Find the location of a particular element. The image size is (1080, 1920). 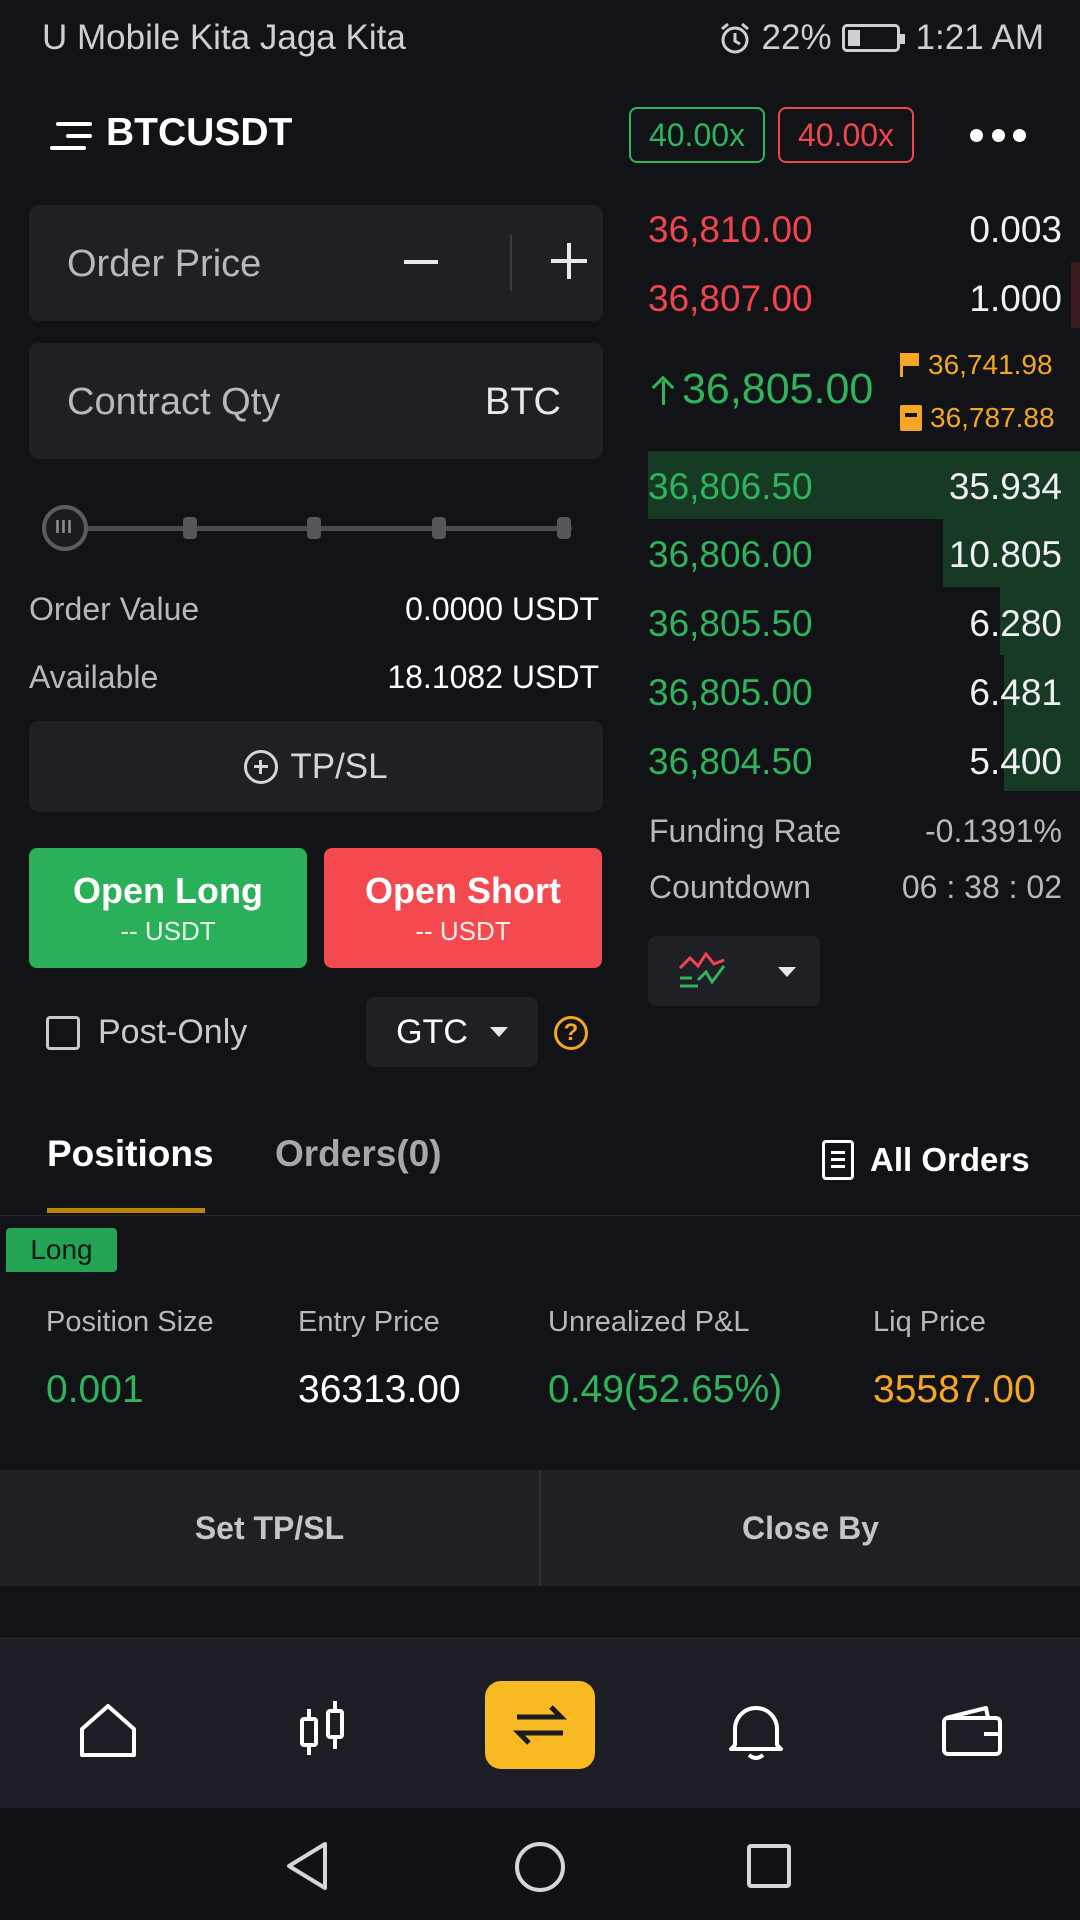

more-dots-icon is located at coordinates (998, 135).